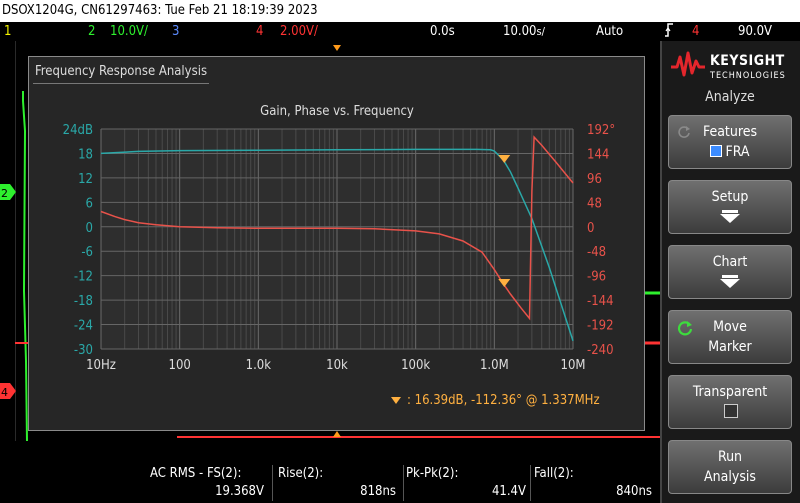 This screenshot has width=800, height=503. Describe the element at coordinates (175, 31) in the screenshot. I see `ch3-label: 3` at that location.